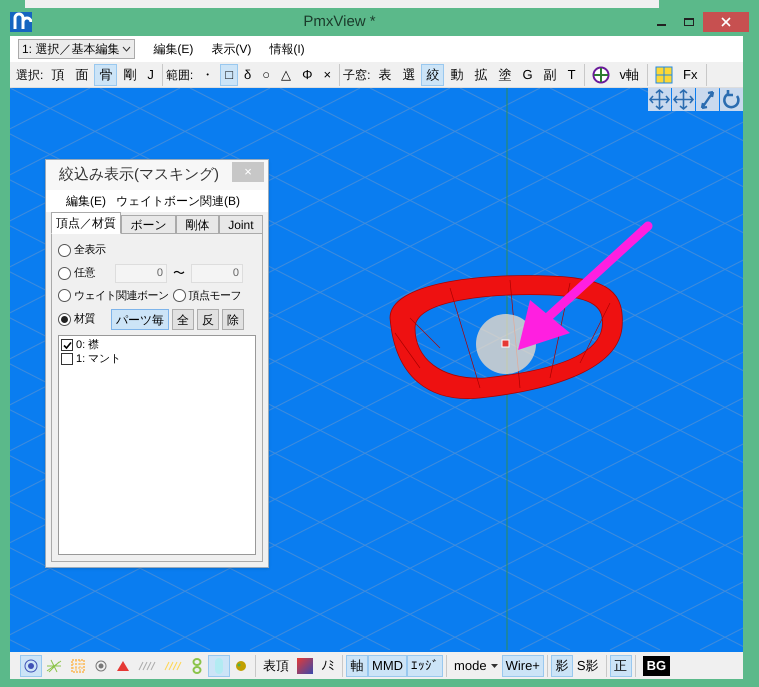 The width and height of the screenshot is (759, 687). Describe the element at coordinates (432, 75) in the screenshot. I see `toolbar-button: 絞` at that location.